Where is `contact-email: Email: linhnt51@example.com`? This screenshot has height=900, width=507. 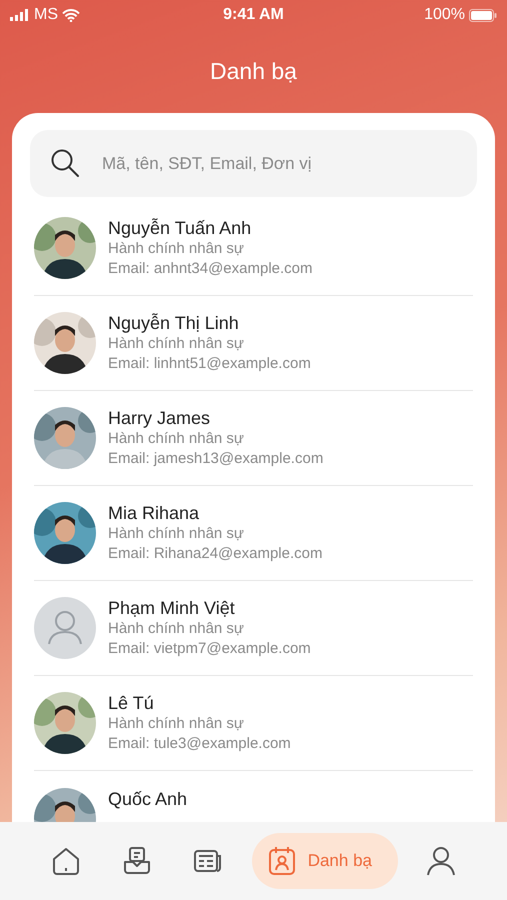
contact-email: Email: linhnt51@example.com is located at coordinates (209, 364).